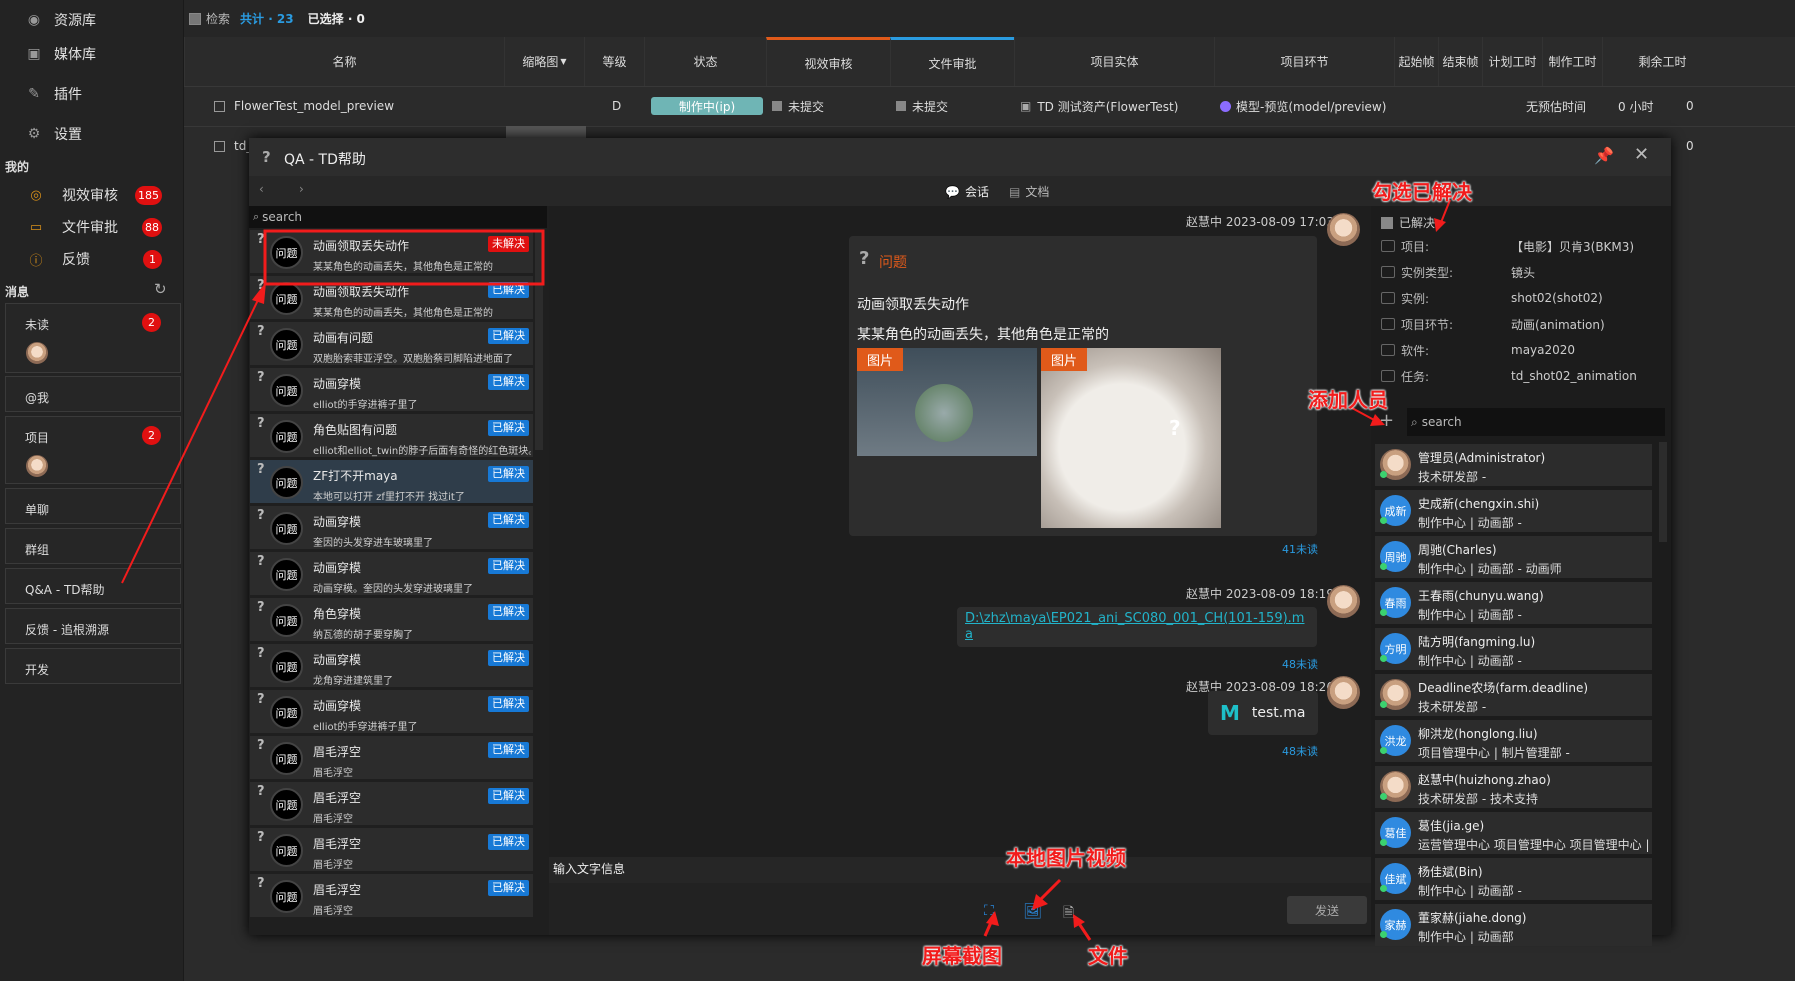  I want to click on annotation-local-media: 本地图片视频, so click(1066, 858).